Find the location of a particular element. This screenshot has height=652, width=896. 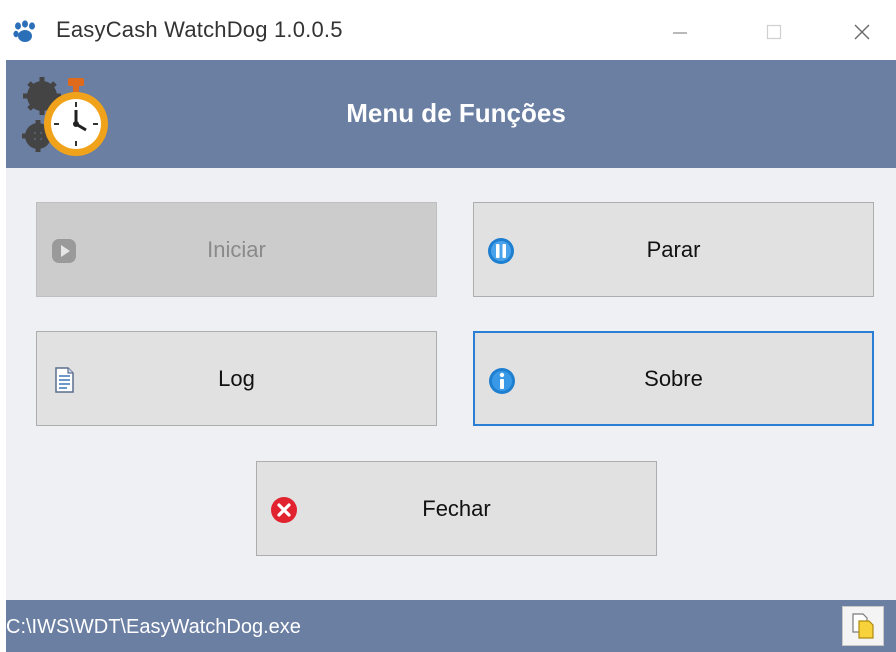

log-label: Log is located at coordinates (236, 378).